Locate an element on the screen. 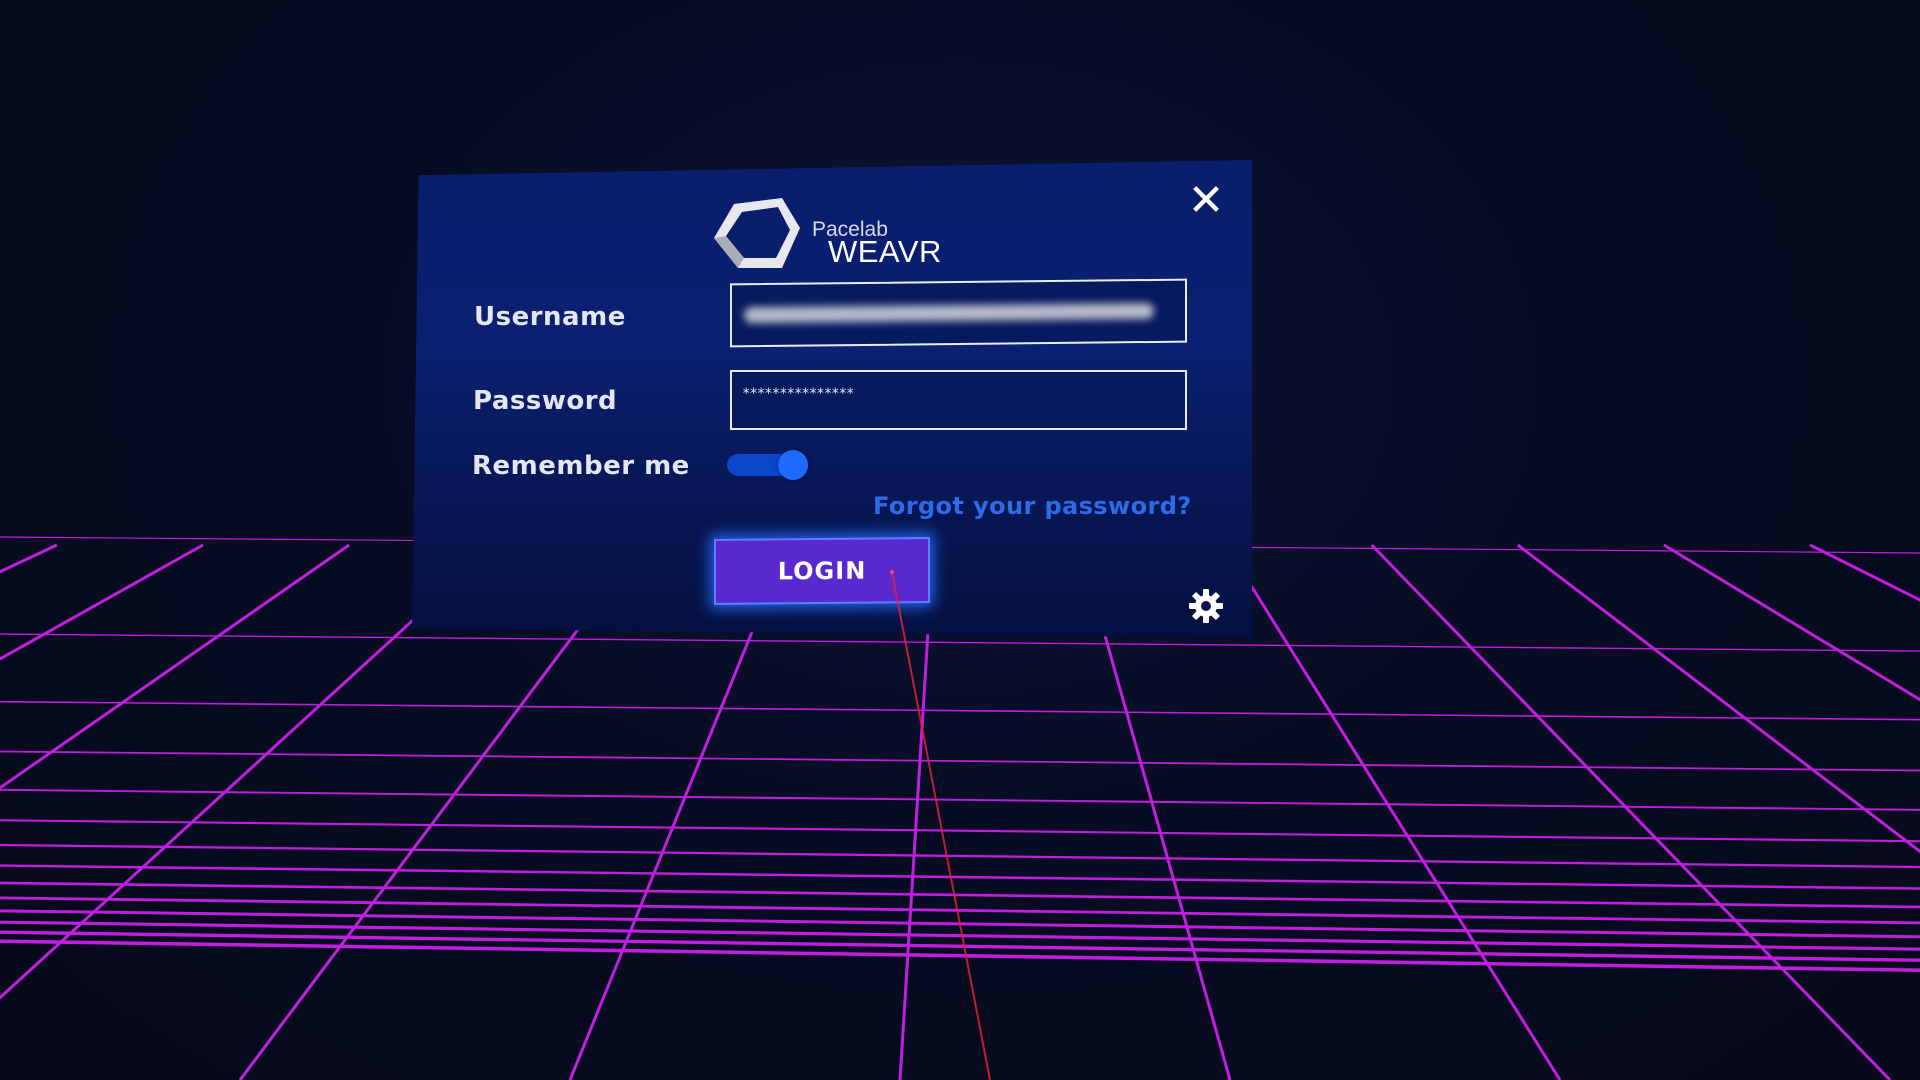 Image resolution: width=1920 pixels, height=1080 pixels. close-button: ✕ is located at coordinates (1206, 201).